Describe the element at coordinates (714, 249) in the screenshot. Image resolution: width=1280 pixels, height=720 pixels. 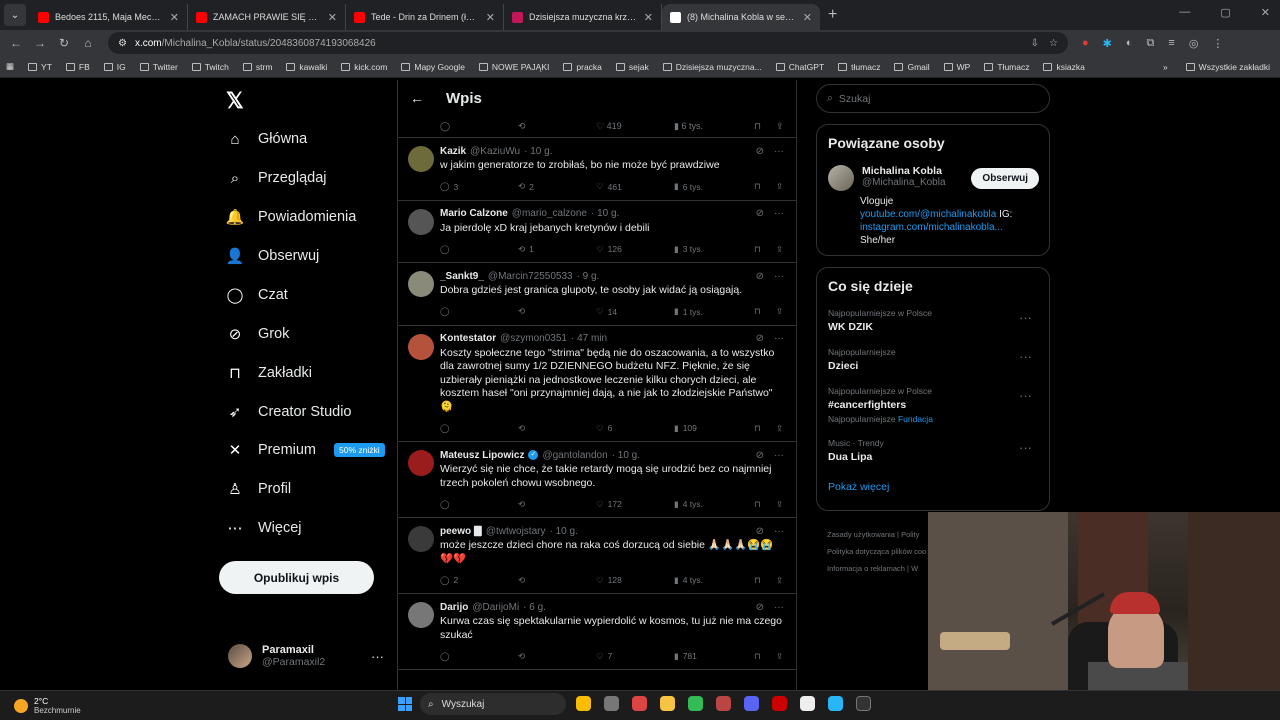
I see `views-button: ▮ 3 tys.` at that location.